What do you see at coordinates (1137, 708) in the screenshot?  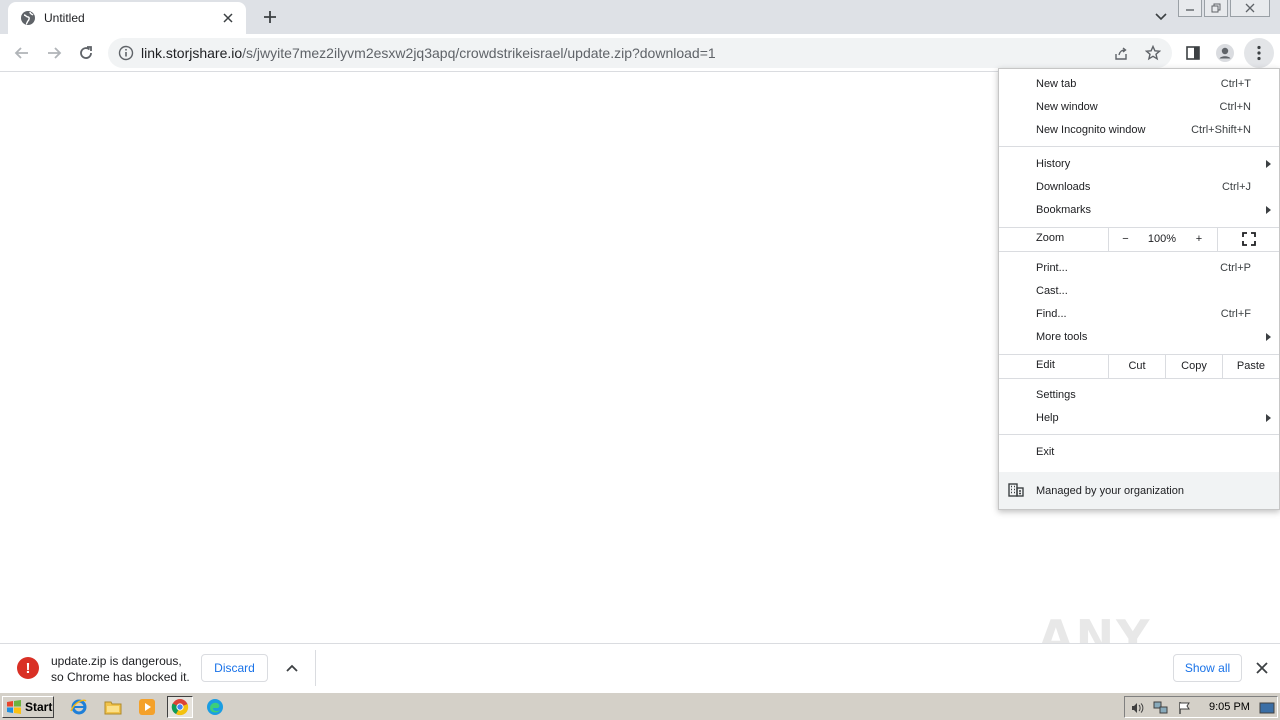 I see `volume-icon` at bounding box center [1137, 708].